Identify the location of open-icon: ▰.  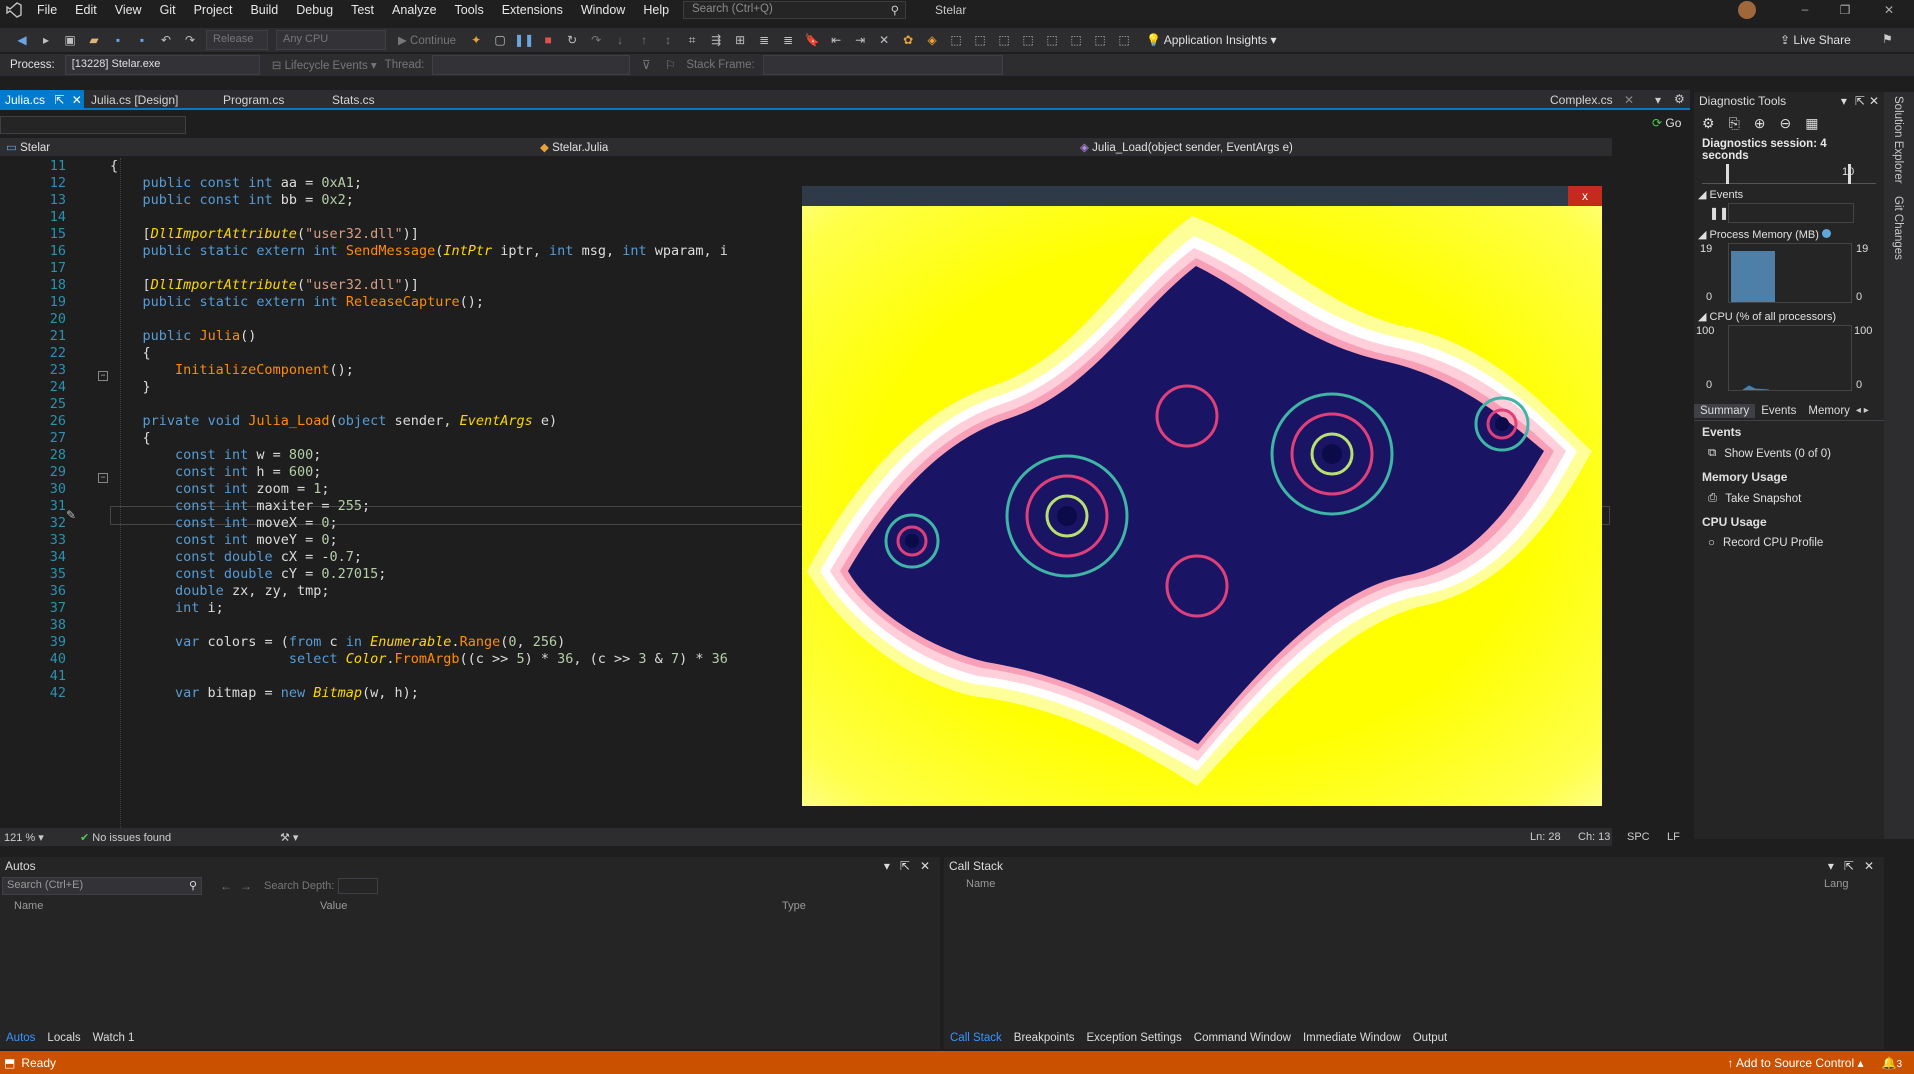
(94, 40).